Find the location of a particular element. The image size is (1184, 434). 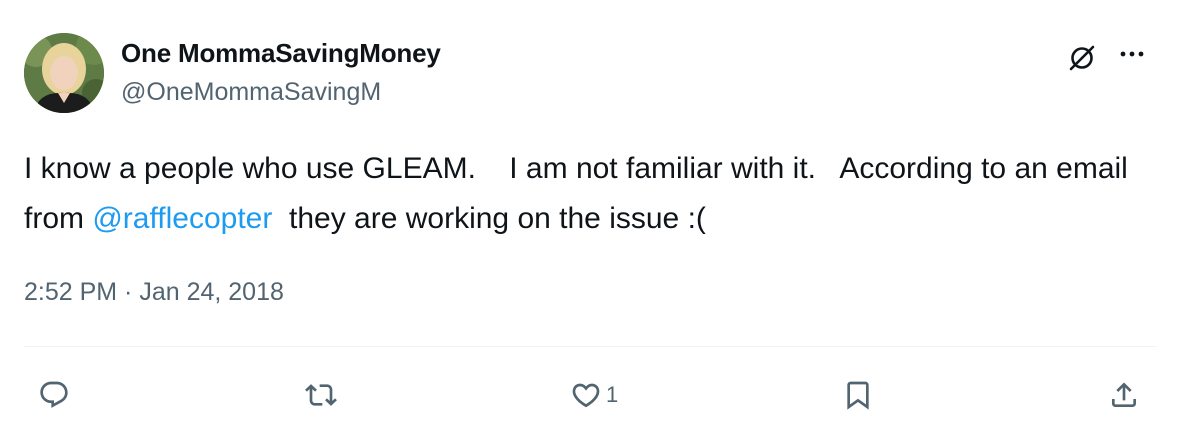

bookmark-button is located at coordinates (858, 395).